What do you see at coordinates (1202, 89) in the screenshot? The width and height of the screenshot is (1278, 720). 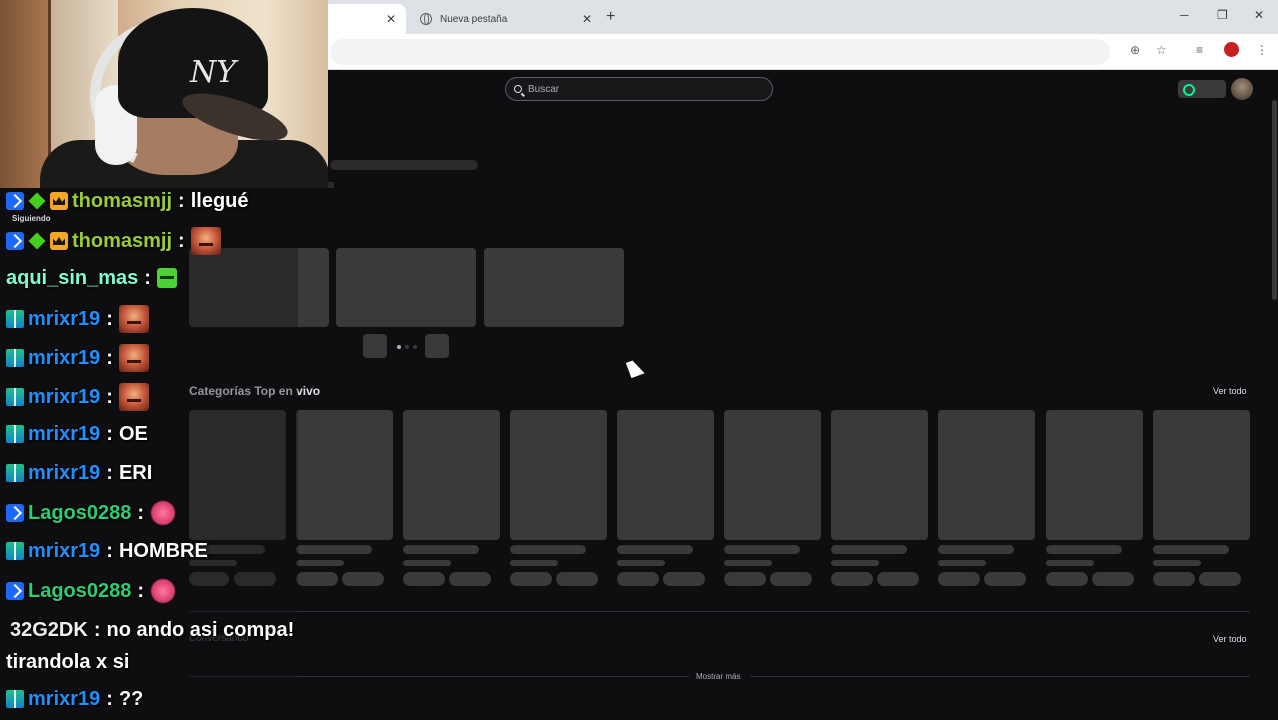 I see `prime-button` at bounding box center [1202, 89].